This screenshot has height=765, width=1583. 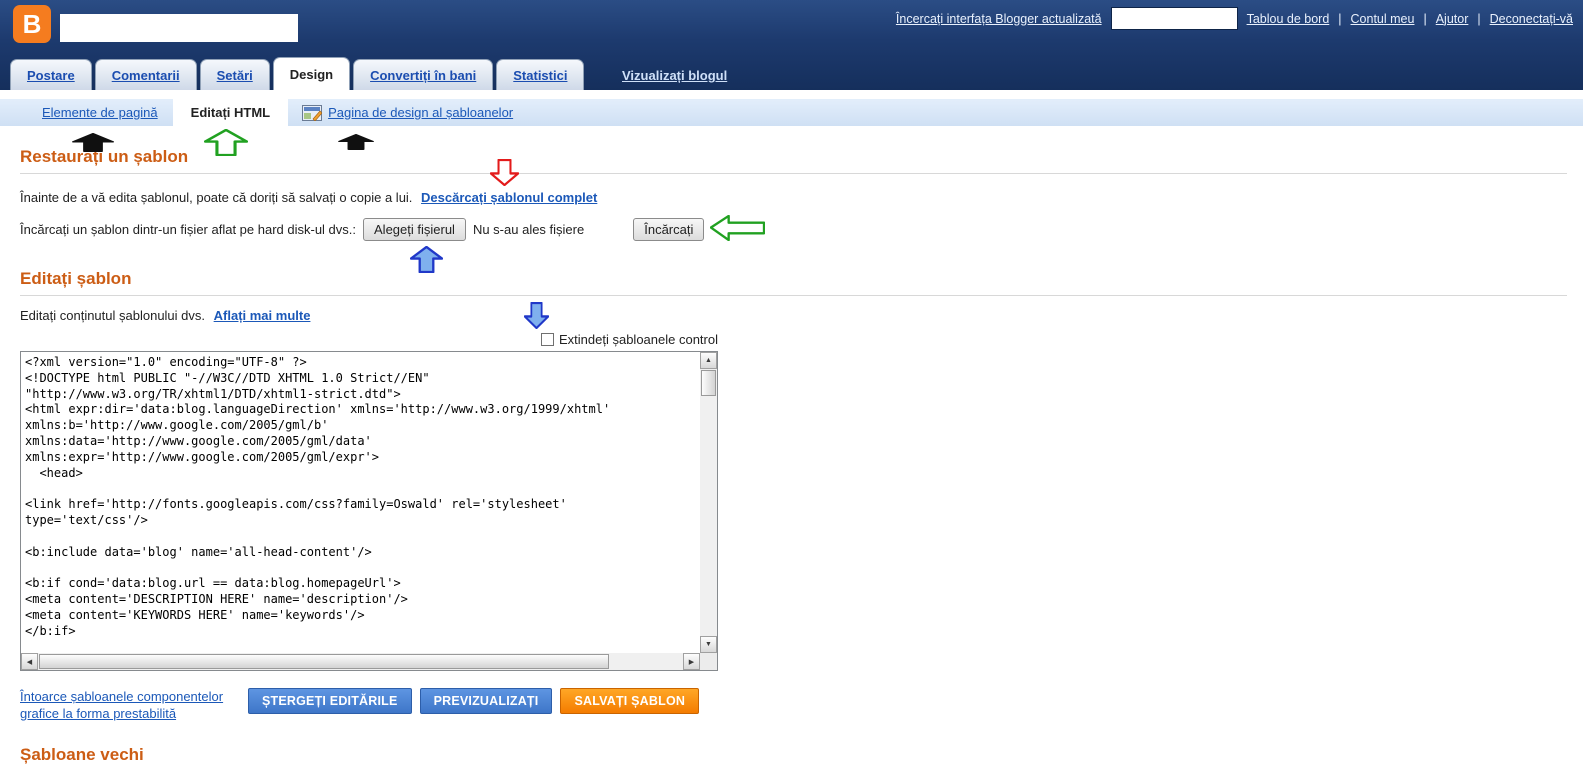 I want to click on learn-more-link: Aflați mai multe, so click(x=262, y=315).